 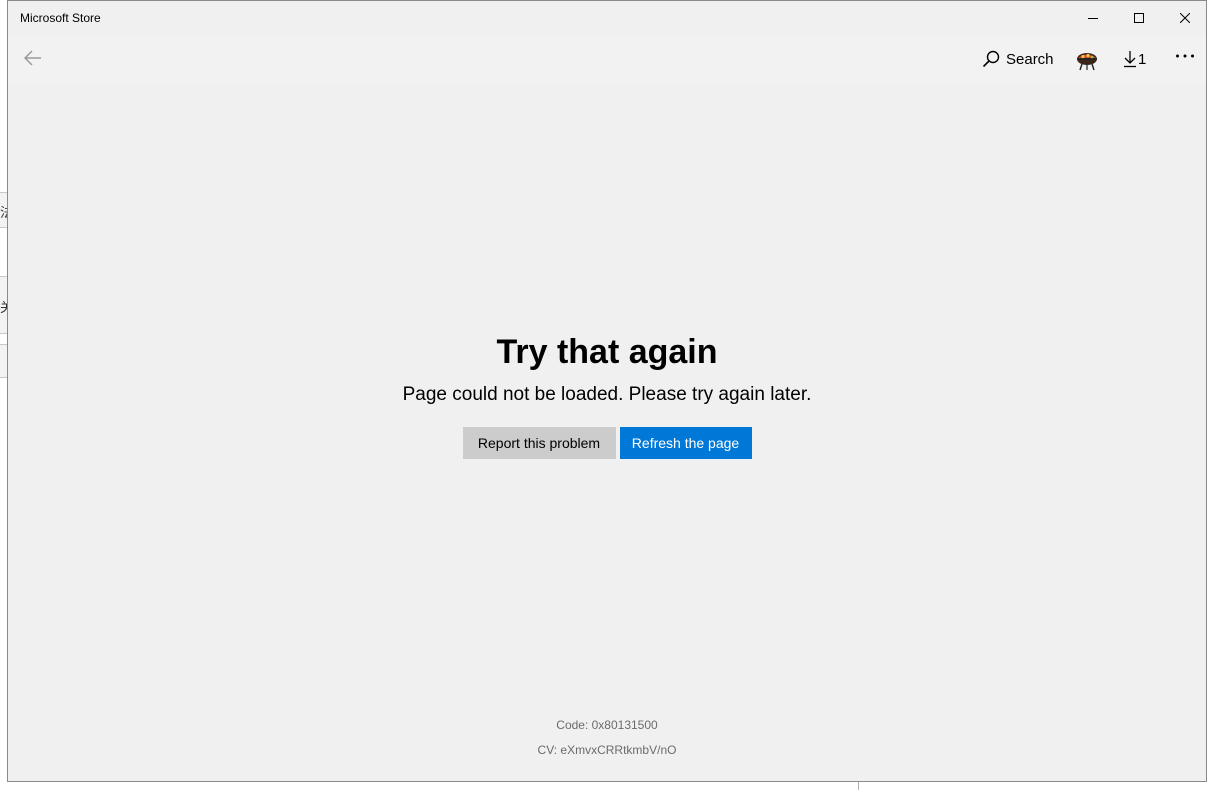 I want to click on search-button: Search, so click(x=1018, y=59).